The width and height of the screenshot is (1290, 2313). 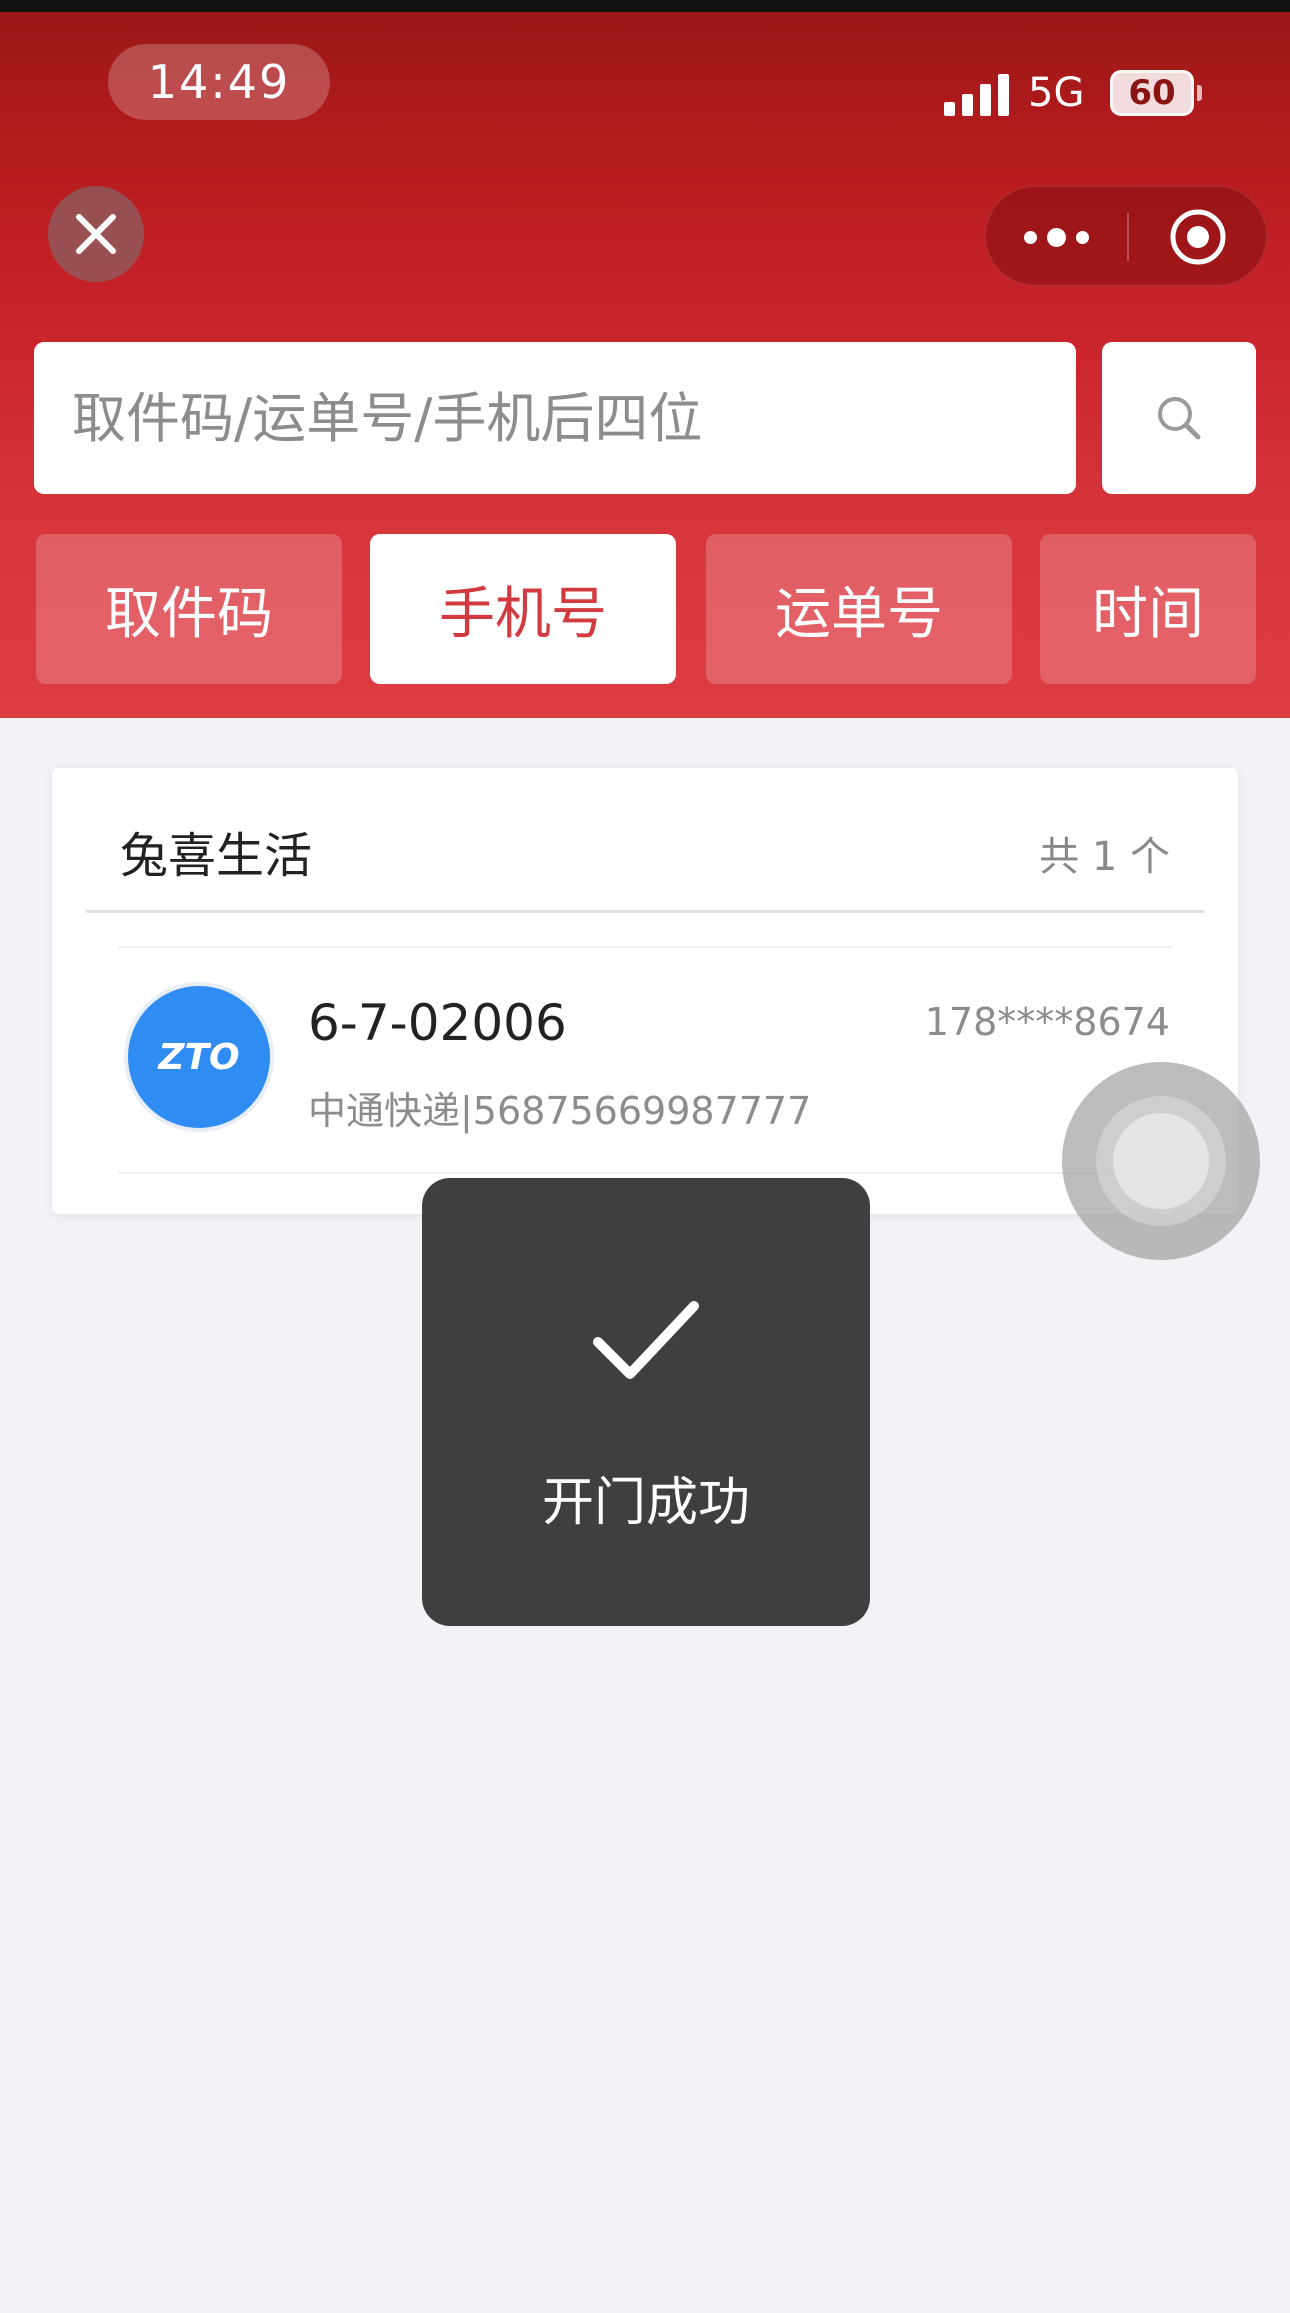 I want to click on status-time: 14:49, so click(x=219, y=82).